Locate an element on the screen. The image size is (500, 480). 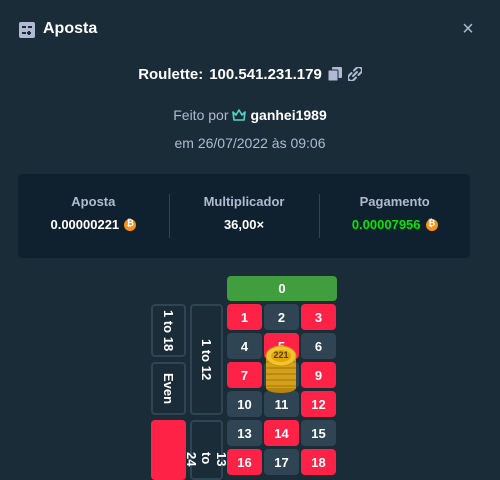
modal-title: Aposta is located at coordinates (70, 28).